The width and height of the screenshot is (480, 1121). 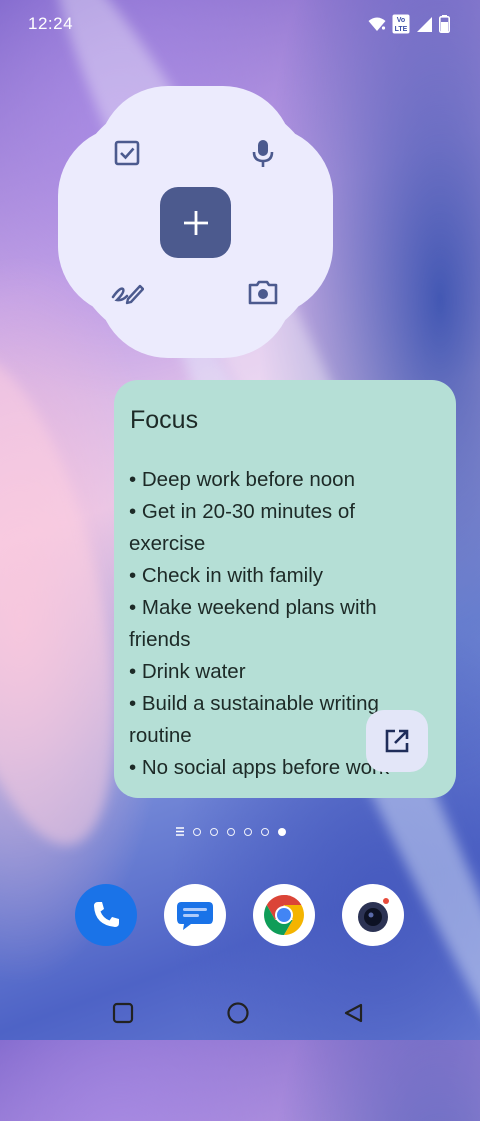 I want to click on status-icons: Vo LTE, so click(x=409, y=24).